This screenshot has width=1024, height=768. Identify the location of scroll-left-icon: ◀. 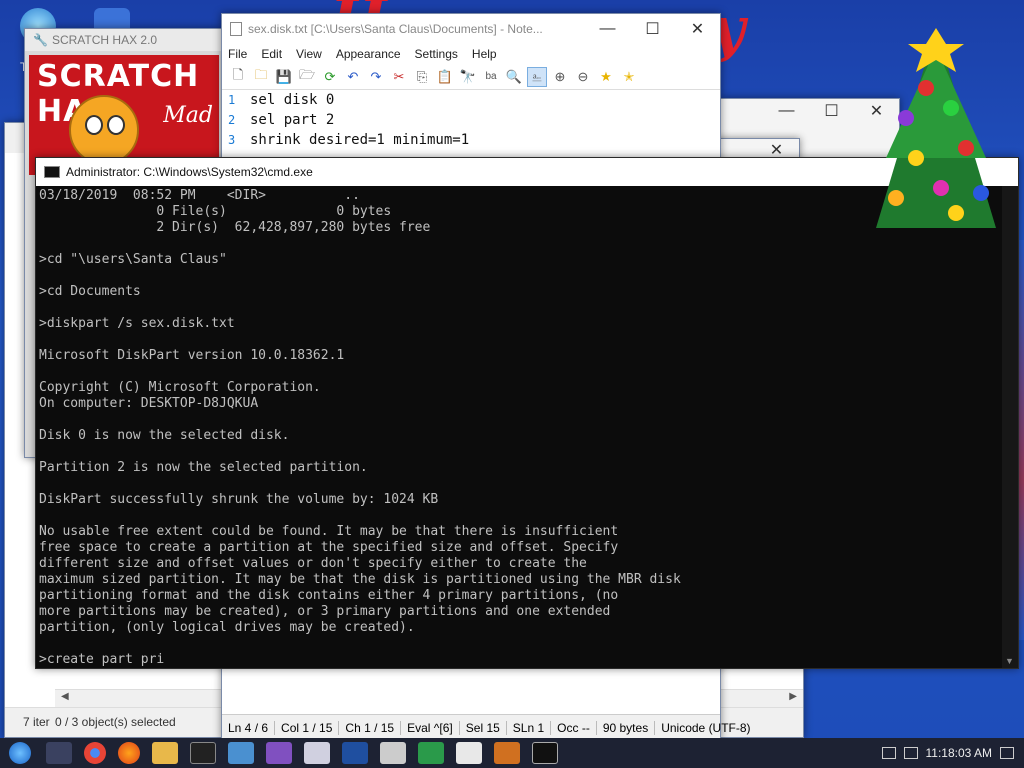
(65, 696).